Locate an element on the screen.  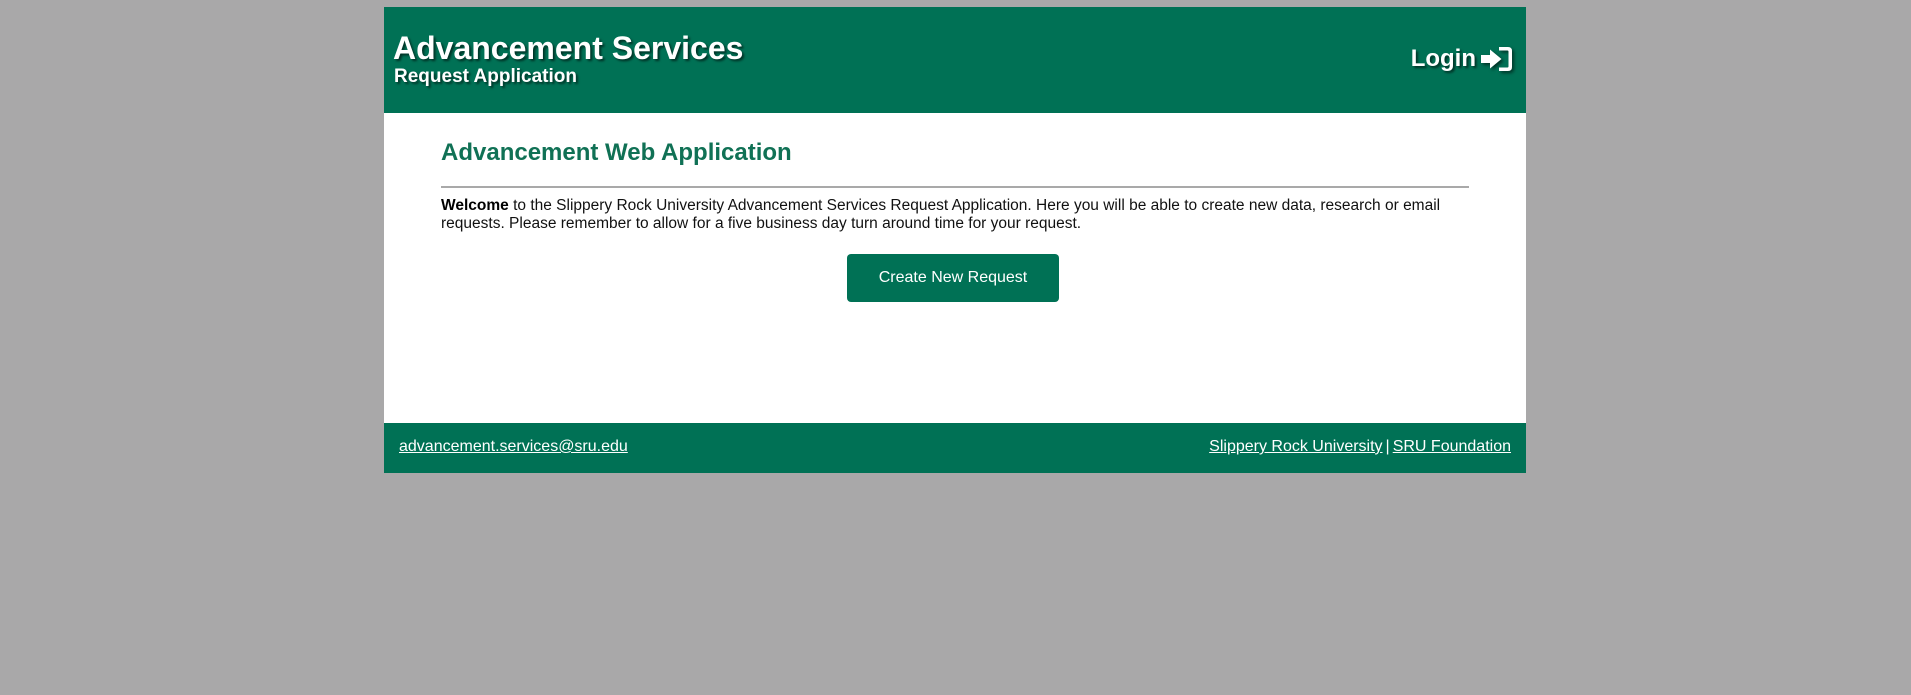
slippery-rock-university-link: Slippery Rock University is located at coordinates (1295, 446).